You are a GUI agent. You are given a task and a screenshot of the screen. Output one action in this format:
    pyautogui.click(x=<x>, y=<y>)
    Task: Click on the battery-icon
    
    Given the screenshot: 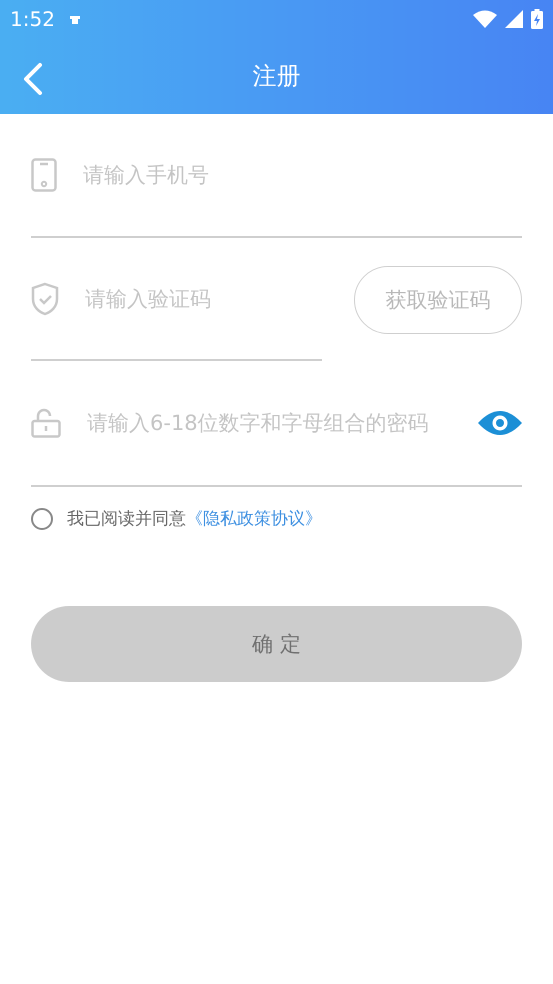 What is the action you would take?
    pyautogui.click(x=537, y=19)
    